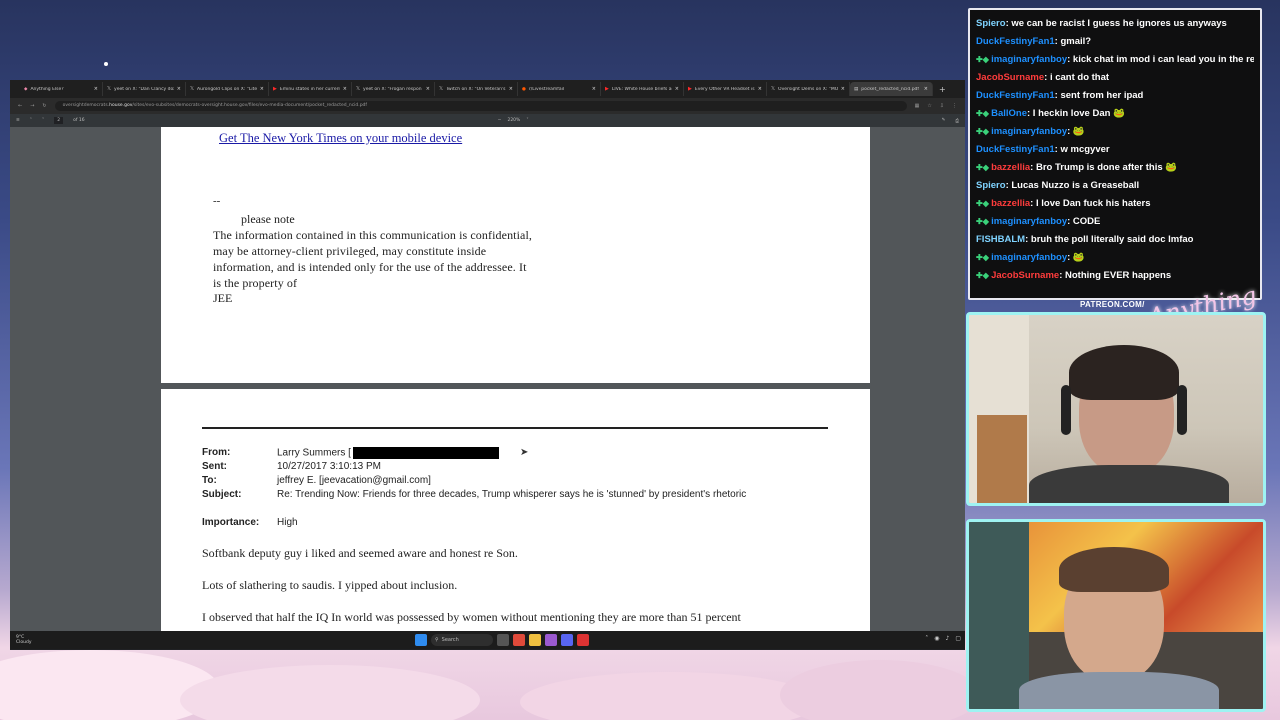 The width and height of the screenshot is (1280, 720). What do you see at coordinates (1000, 239) in the screenshot?
I see `chat-username: FISHBALM` at bounding box center [1000, 239].